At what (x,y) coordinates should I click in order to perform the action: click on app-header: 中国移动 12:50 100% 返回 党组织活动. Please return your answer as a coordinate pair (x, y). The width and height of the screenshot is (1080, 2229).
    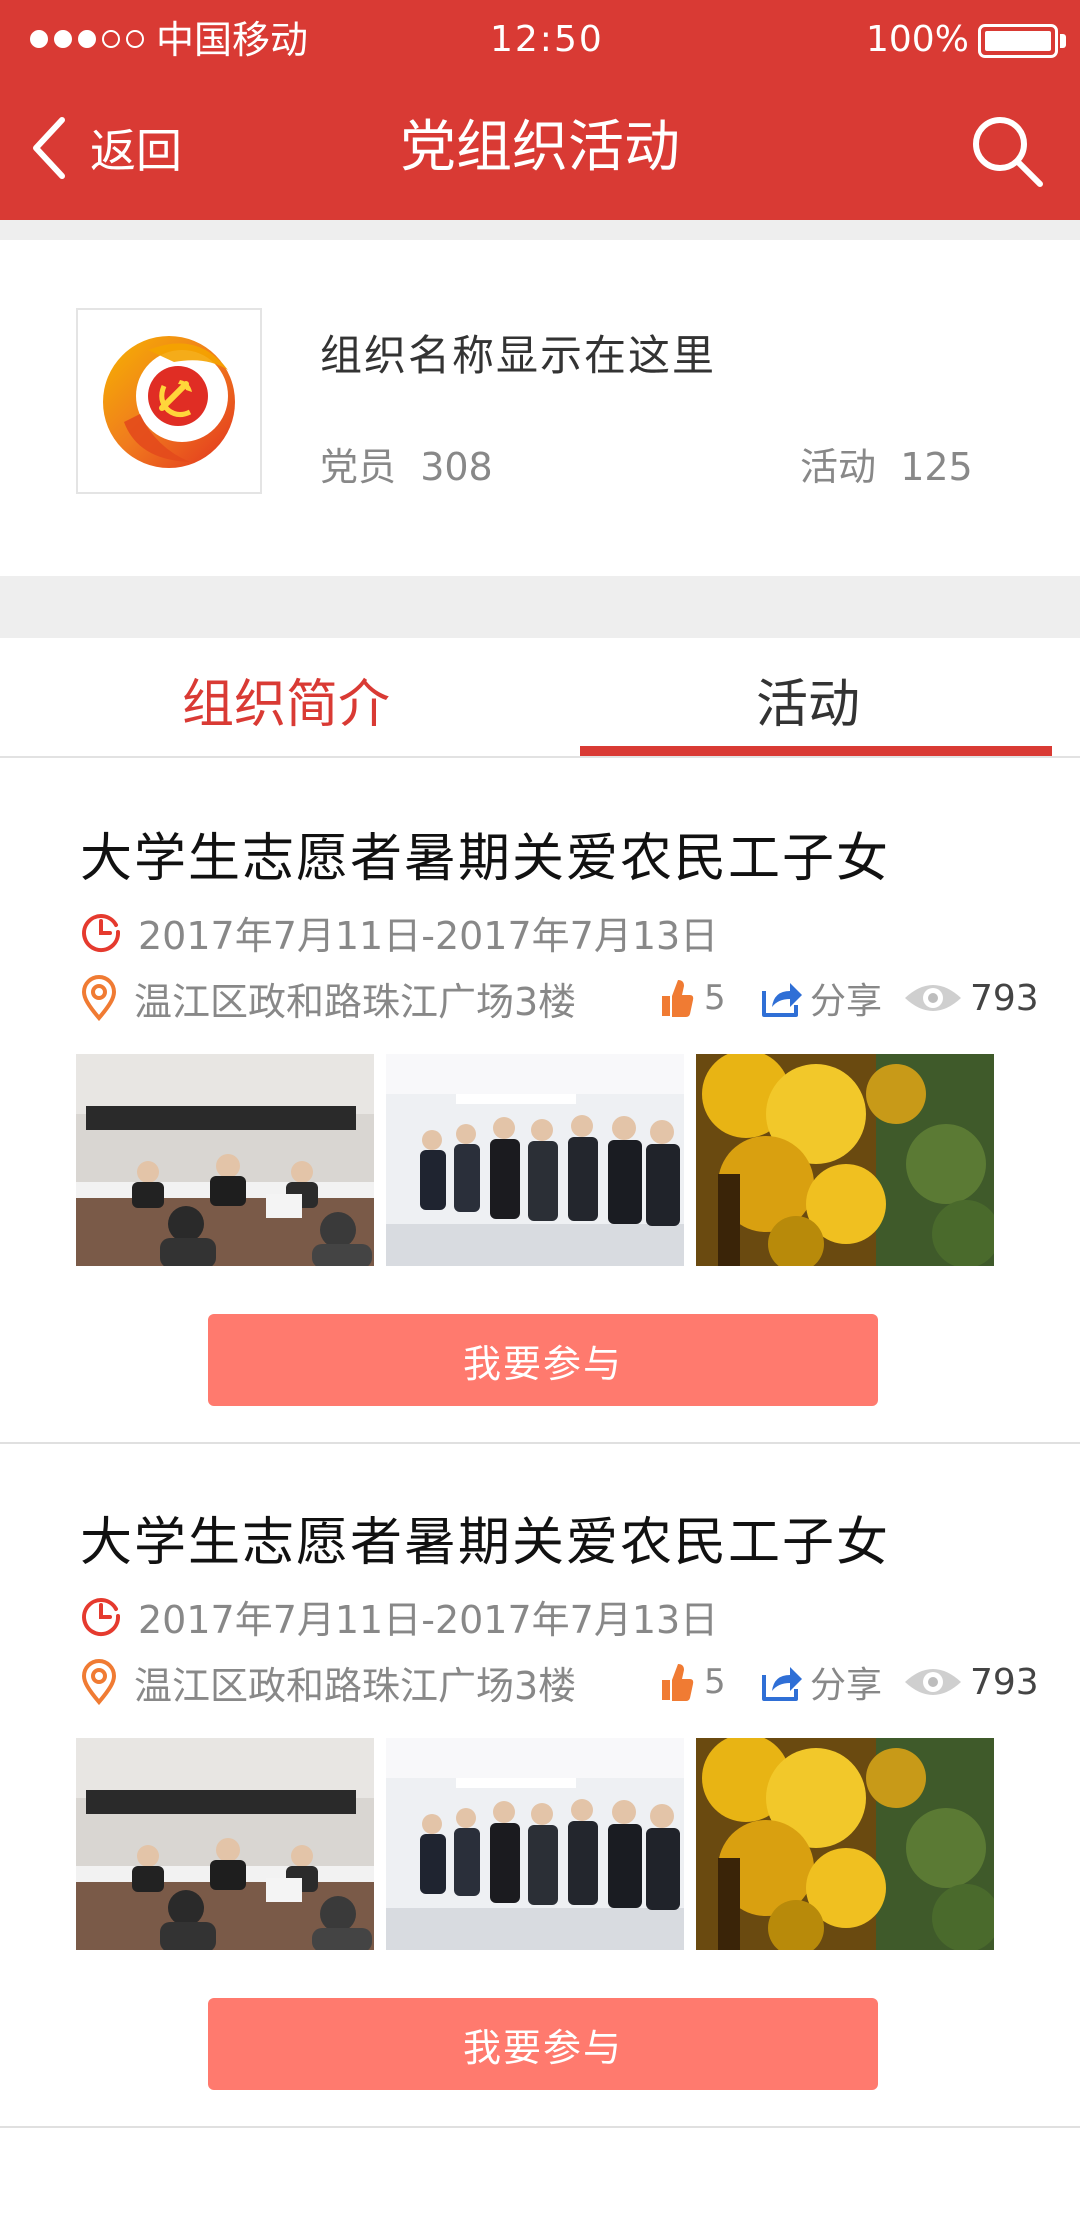
    Looking at the image, I should click on (540, 110).